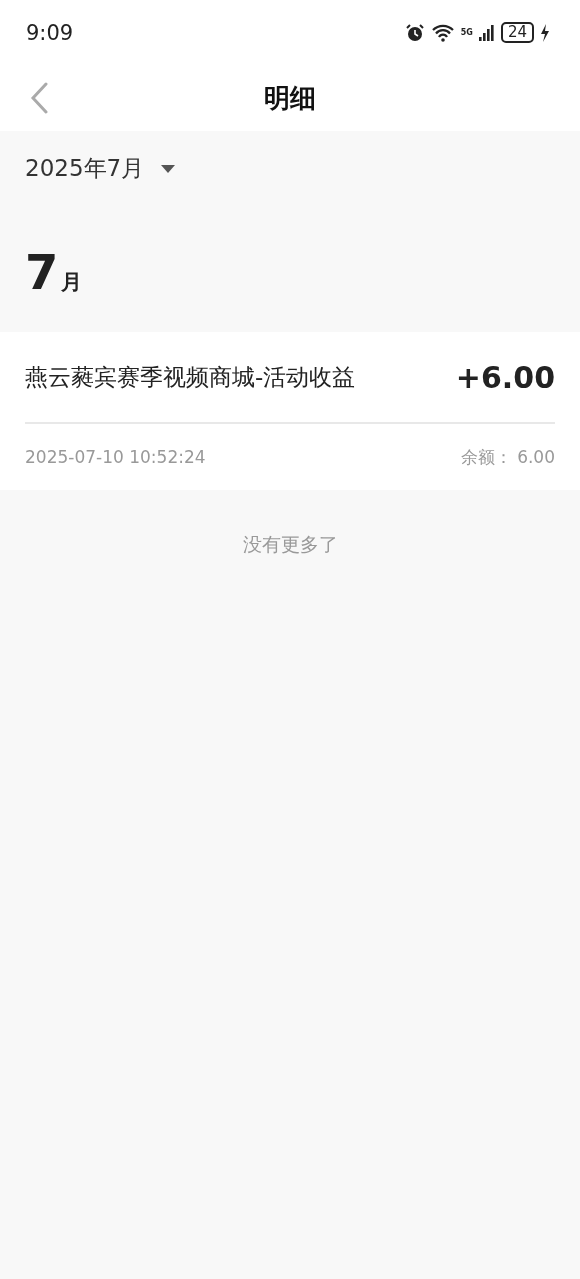  What do you see at coordinates (290, 411) in the screenshot?
I see `transaction-card: 燕云蕤宾赛季视频商城-活动收益 +6.00 2025-07-10 10:52:24 余额： 6.00` at bounding box center [290, 411].